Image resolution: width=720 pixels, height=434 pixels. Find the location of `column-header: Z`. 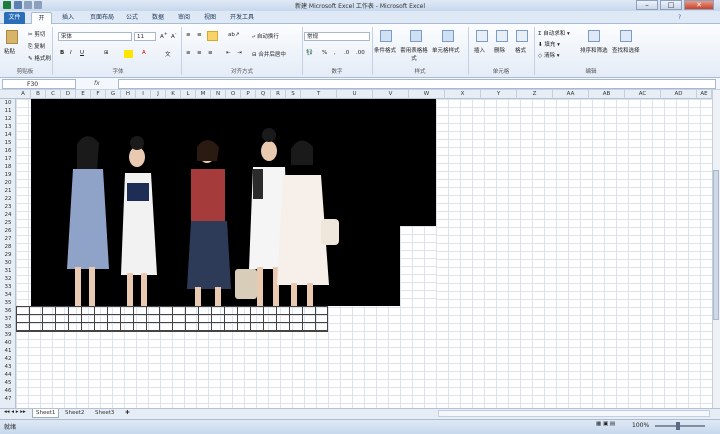

column-header: Z is located at coordinates (535, 94).